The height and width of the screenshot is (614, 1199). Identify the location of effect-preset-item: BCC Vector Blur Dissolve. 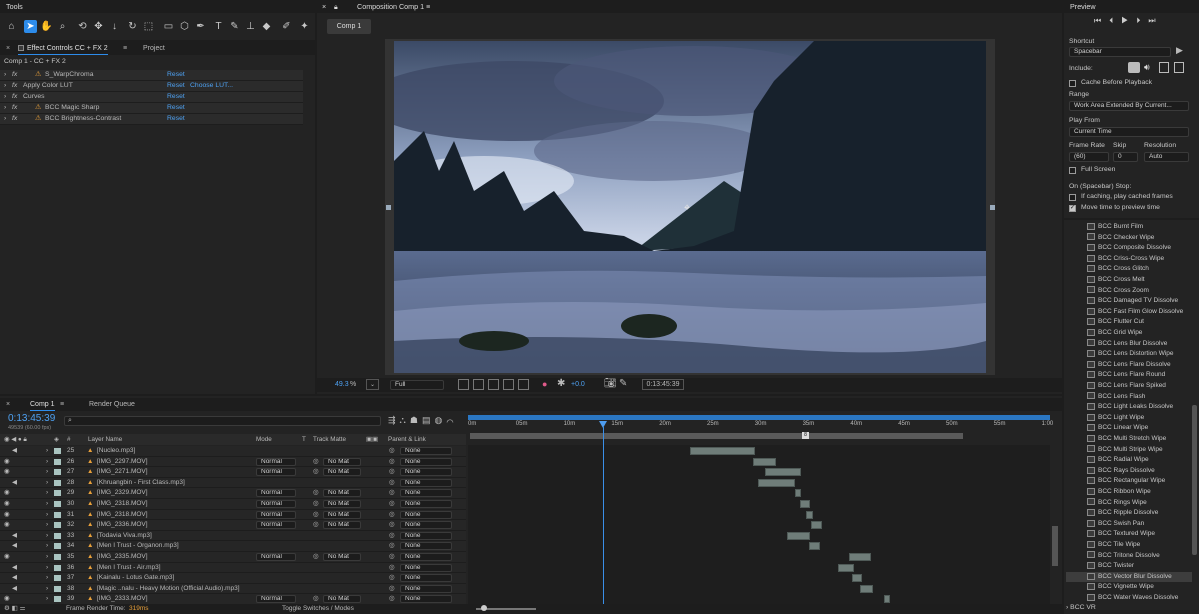
(1129, 577).